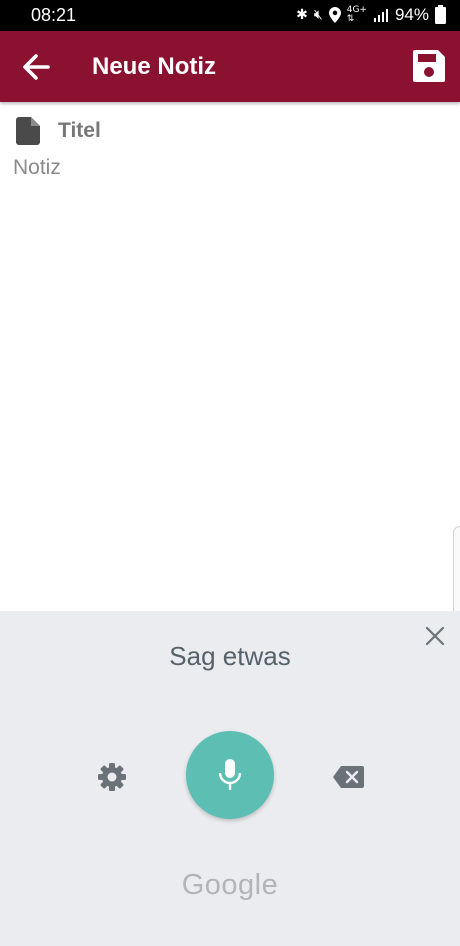 The width and height of the screenshot is (460, 946). What do you see at coordinates (380, 15) in the screenshot?
I see `signal-icon` at bounding box center [380, 15].